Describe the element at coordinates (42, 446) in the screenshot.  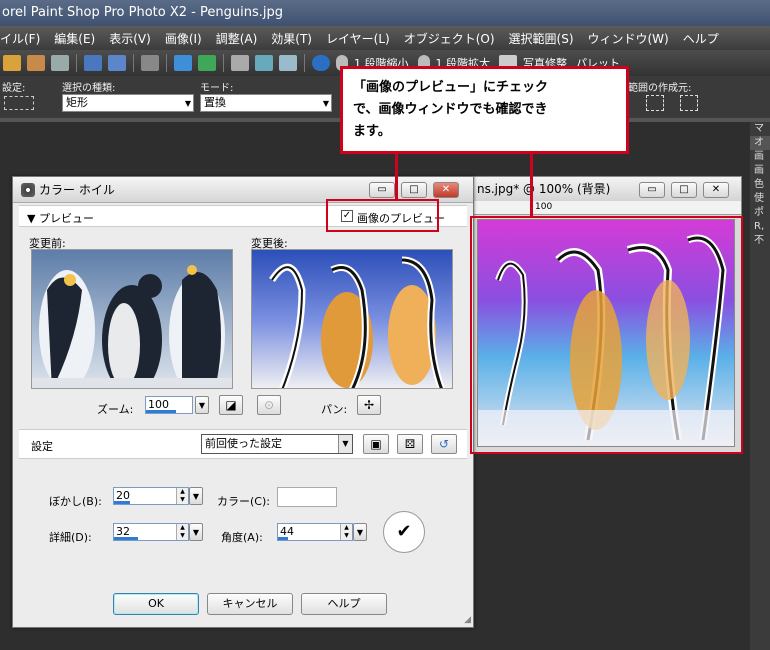
I see `settings-label: 設定` at that location.